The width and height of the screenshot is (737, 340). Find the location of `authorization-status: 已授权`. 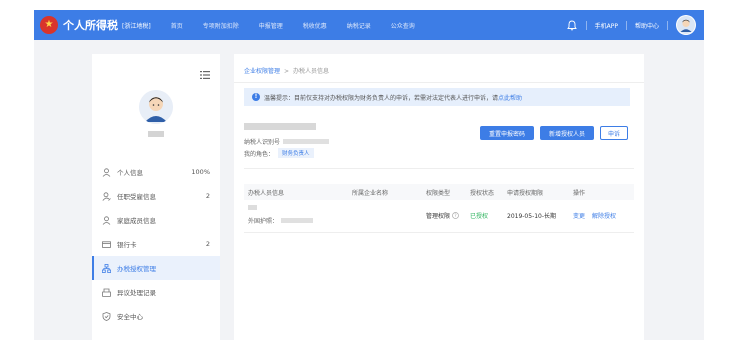

authorization-status: 已授权 is located at coordinates (479, 216).